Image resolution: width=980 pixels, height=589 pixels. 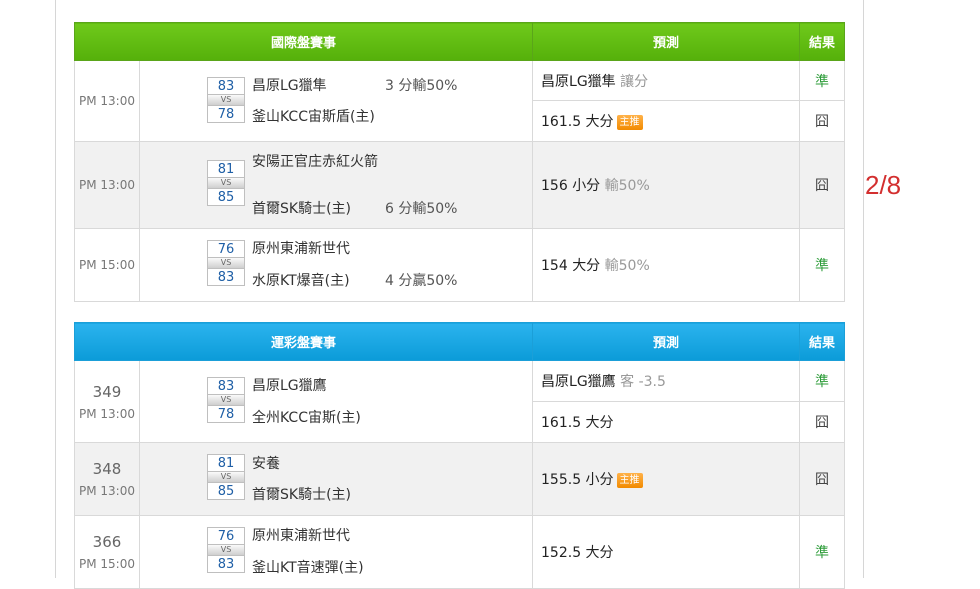 I want to click on prediction-cell: 156 小分 輸50%, so click(x=666, y=185).